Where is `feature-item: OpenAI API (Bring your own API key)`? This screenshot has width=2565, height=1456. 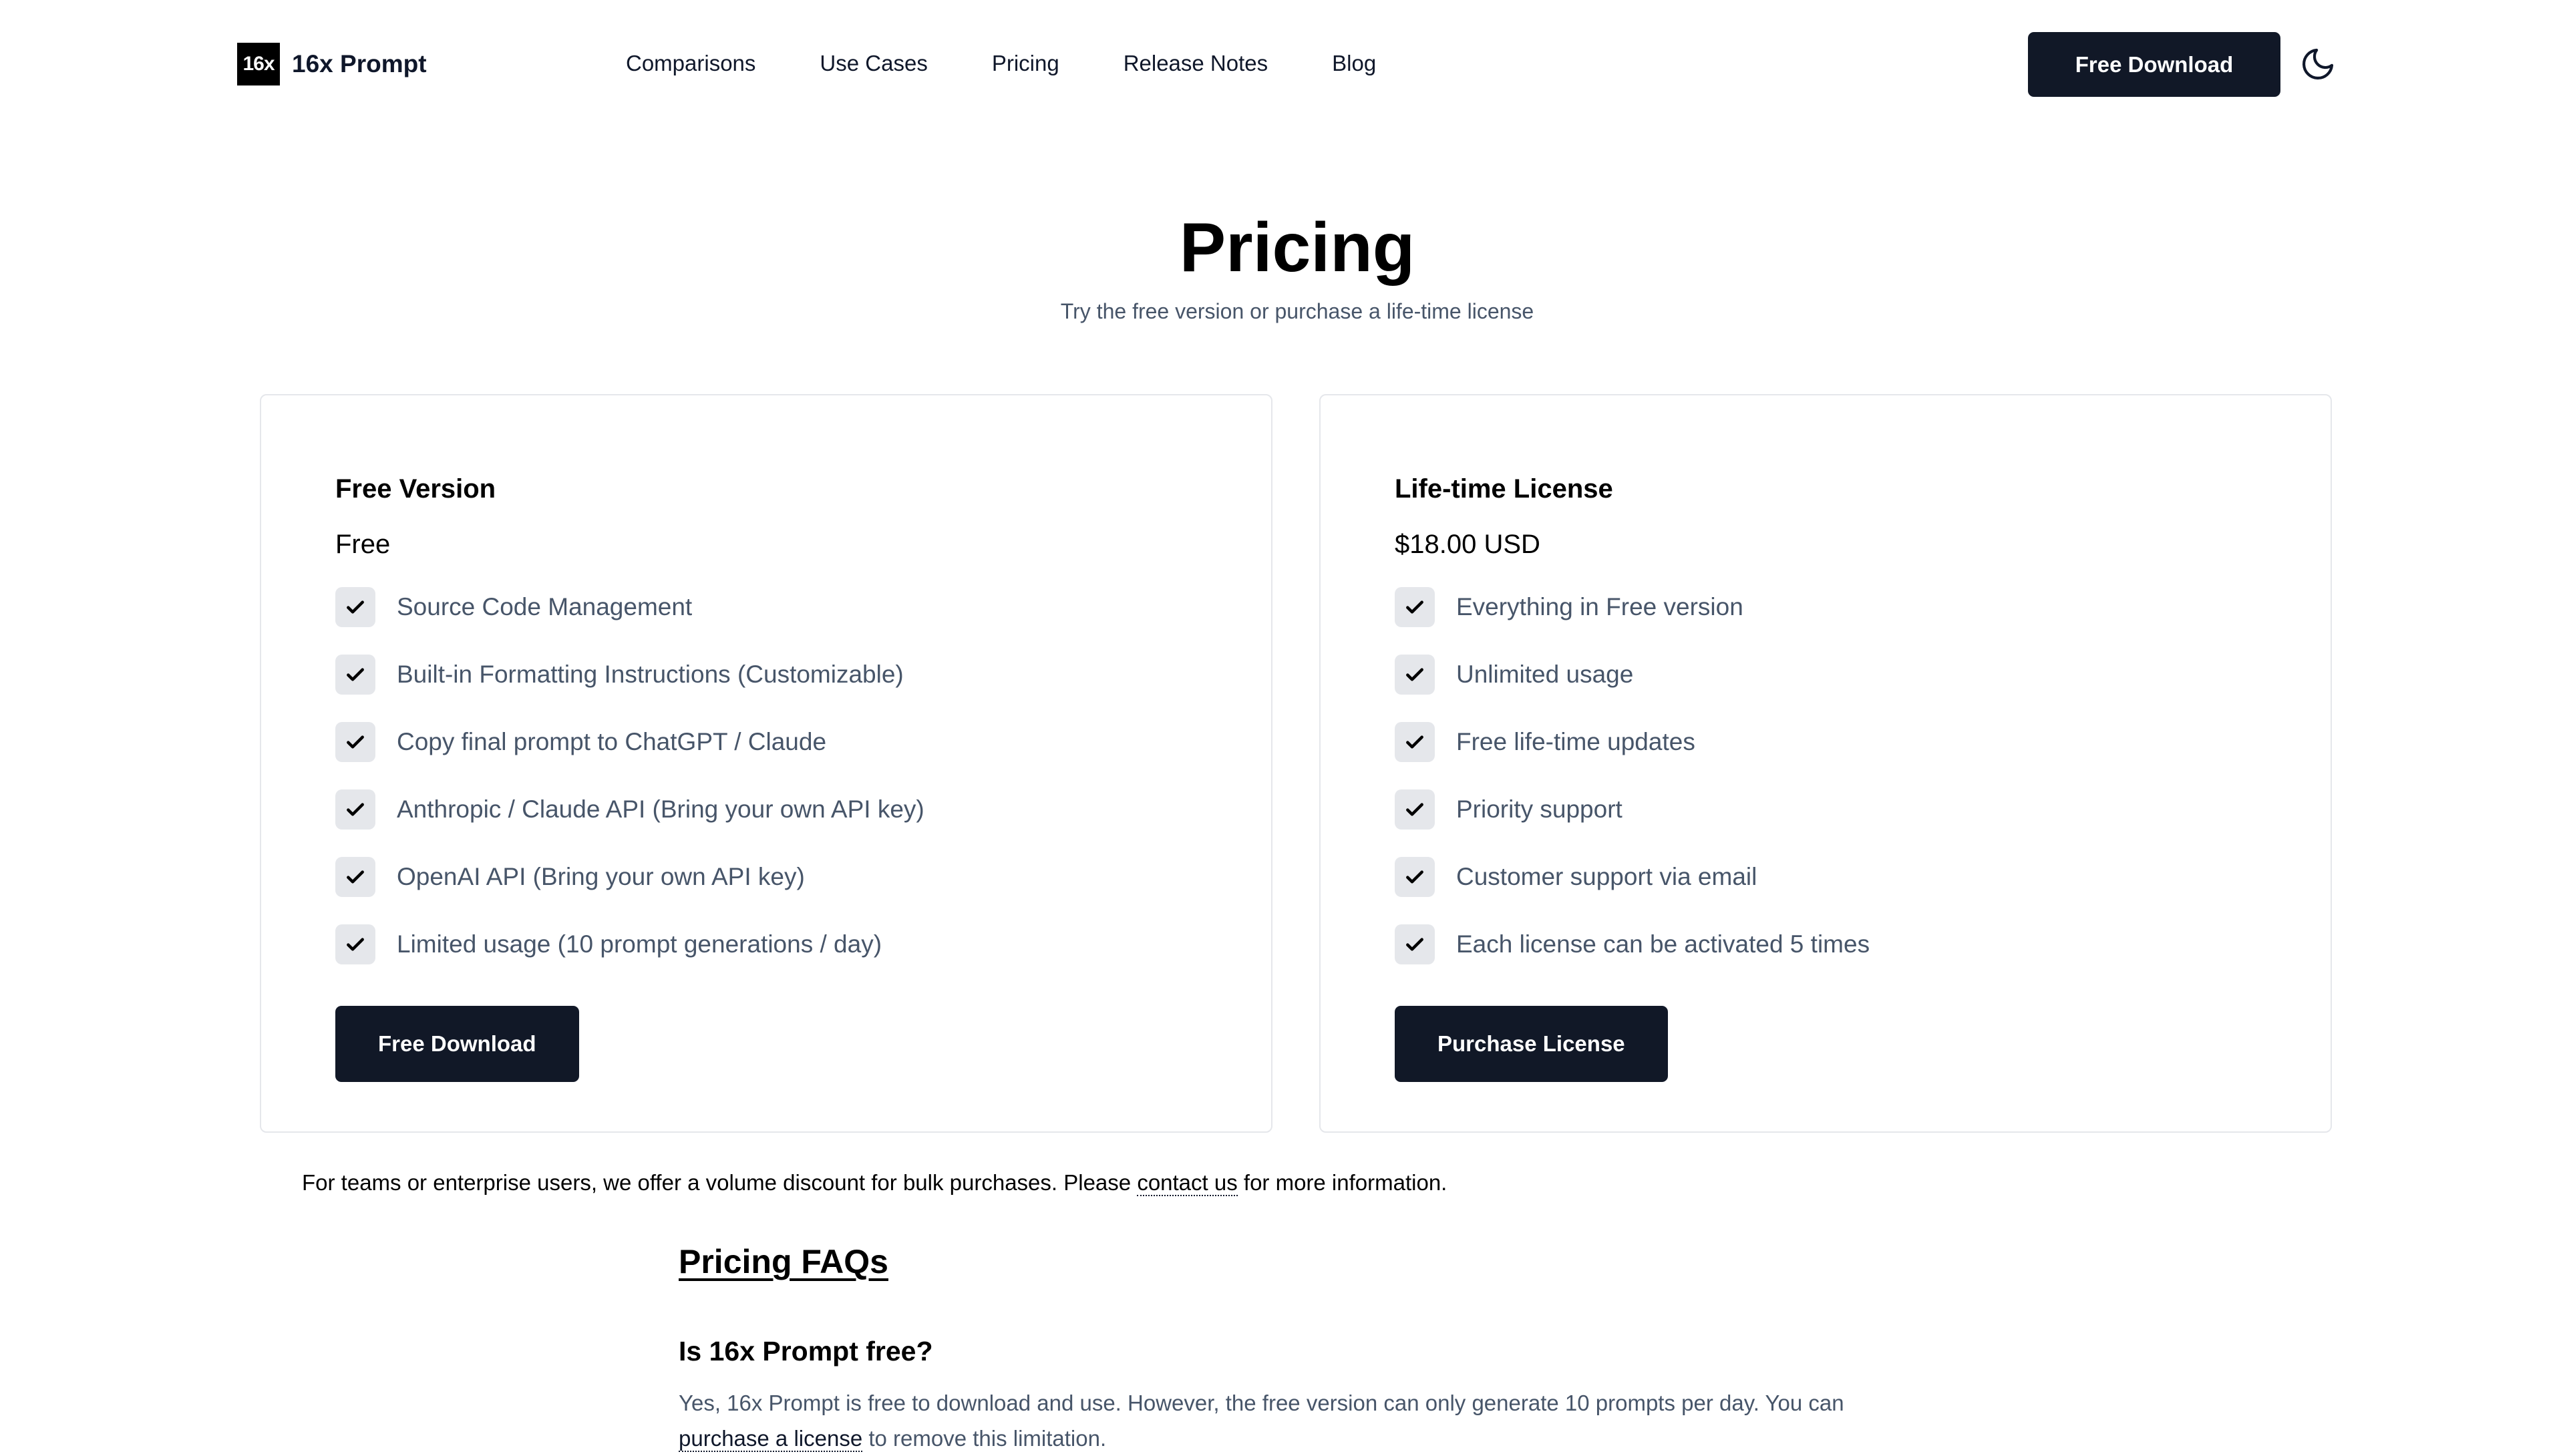 feature-item: OpenAI API (Bring your own API key) is located at coordinates (783, 877).